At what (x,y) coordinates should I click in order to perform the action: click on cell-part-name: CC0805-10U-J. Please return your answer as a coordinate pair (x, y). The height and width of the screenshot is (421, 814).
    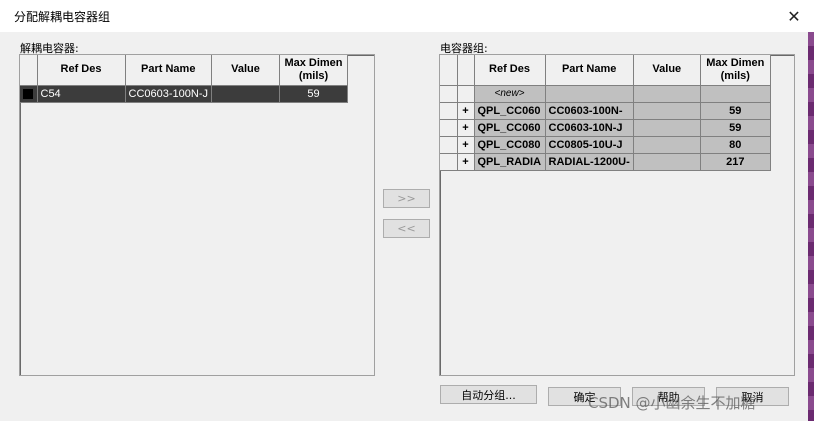
    Looking at the image, I should click on (589, 145).